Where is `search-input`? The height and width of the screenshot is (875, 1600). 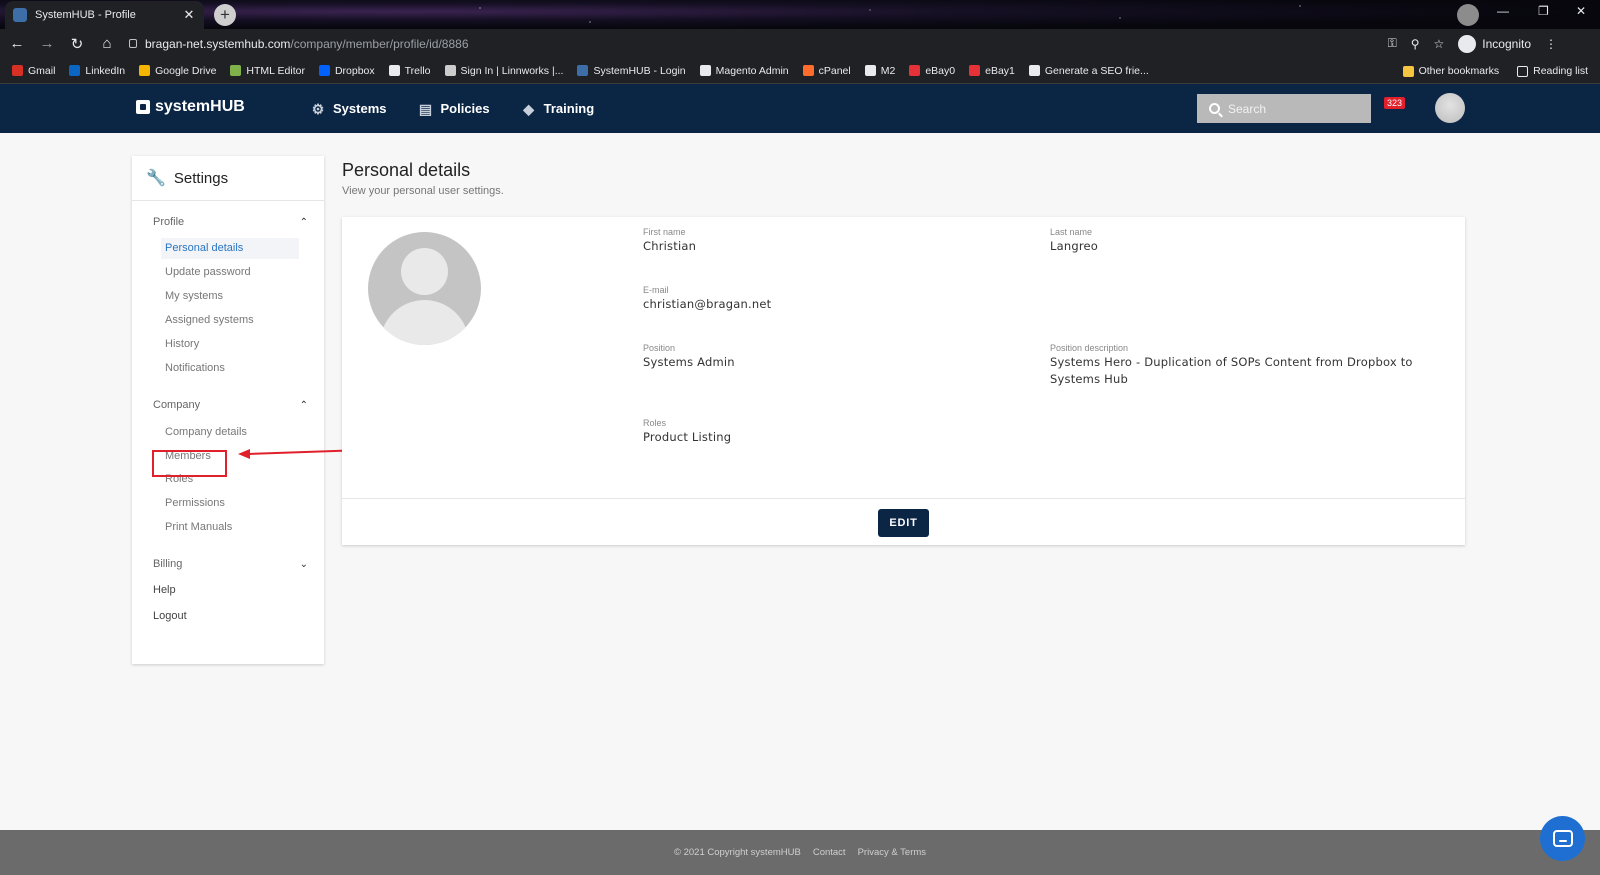
search-input is located at coordinates (1293, 108).